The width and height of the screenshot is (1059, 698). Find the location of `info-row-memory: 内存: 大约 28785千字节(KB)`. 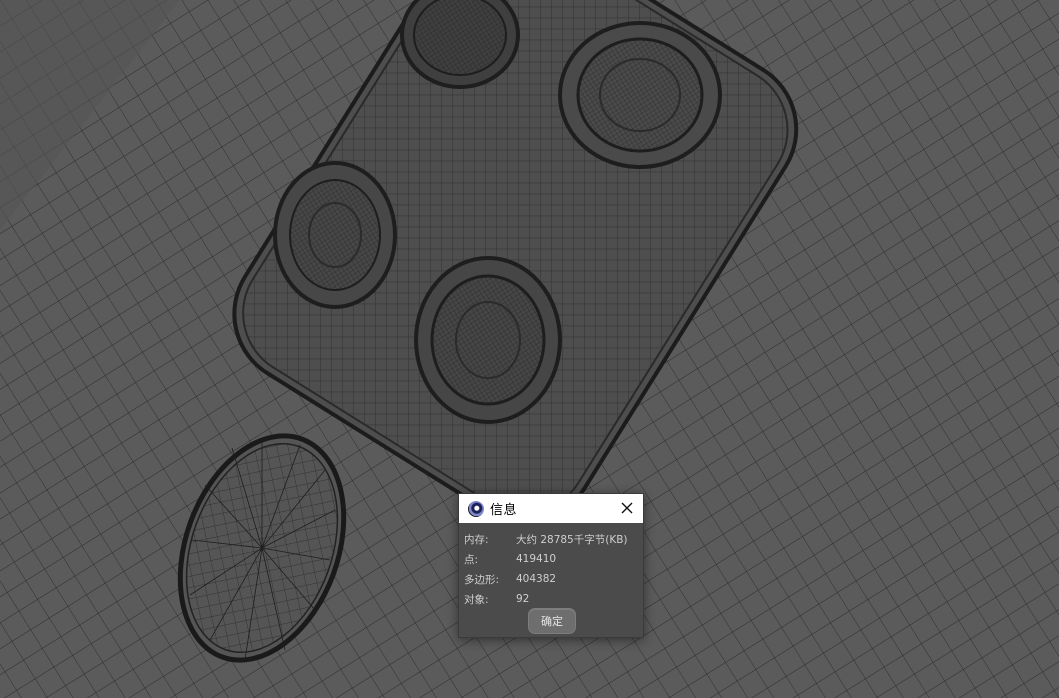

info-row-memory: 内存: 大约 28785千字节(KB) is located at coordinates (551, 539).